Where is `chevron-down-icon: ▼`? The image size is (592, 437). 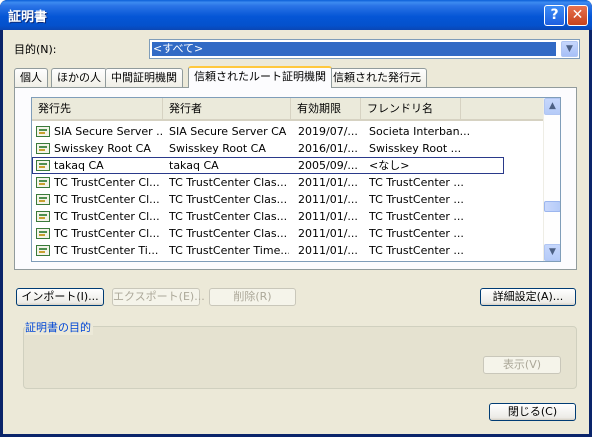 chevron-down-icon: ▼ is located at coordinates (569, 49).